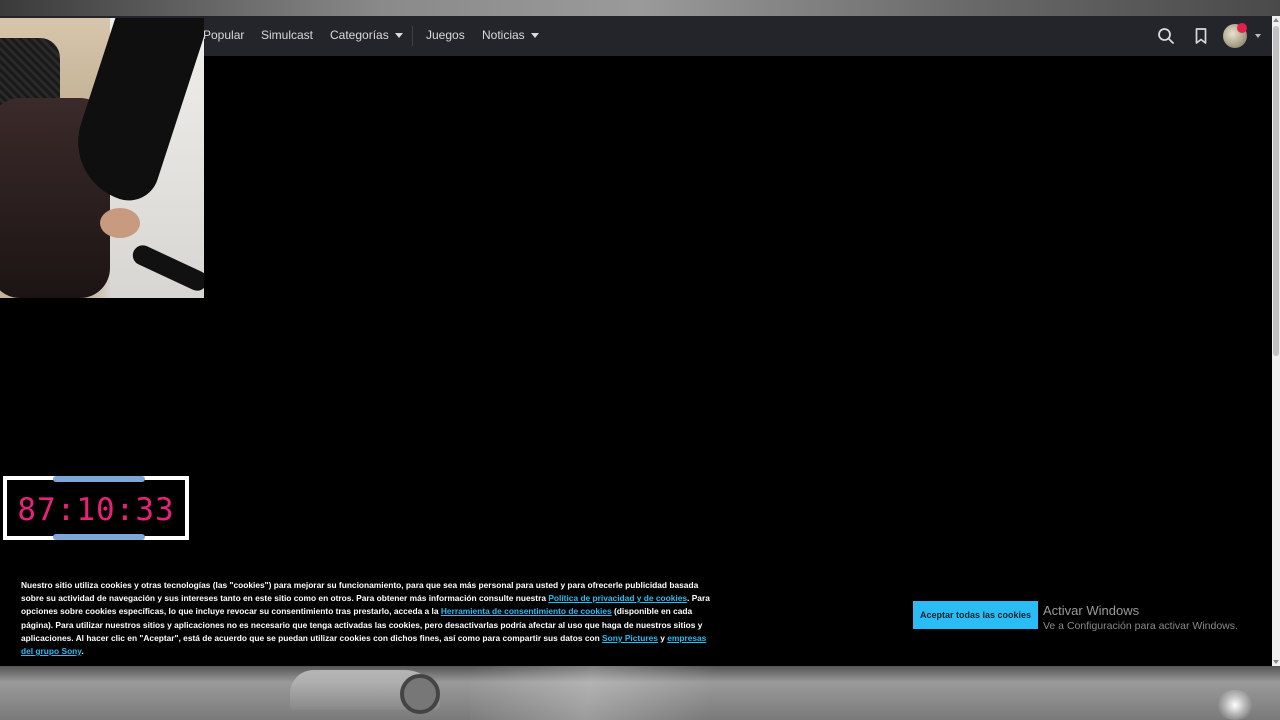 Image resolution: width=1280 pixels, height=720 pixels. Describe the element at coordinates (1276, 20) in the screenshot. I see `scroll-up-arrow-icon` at that location.